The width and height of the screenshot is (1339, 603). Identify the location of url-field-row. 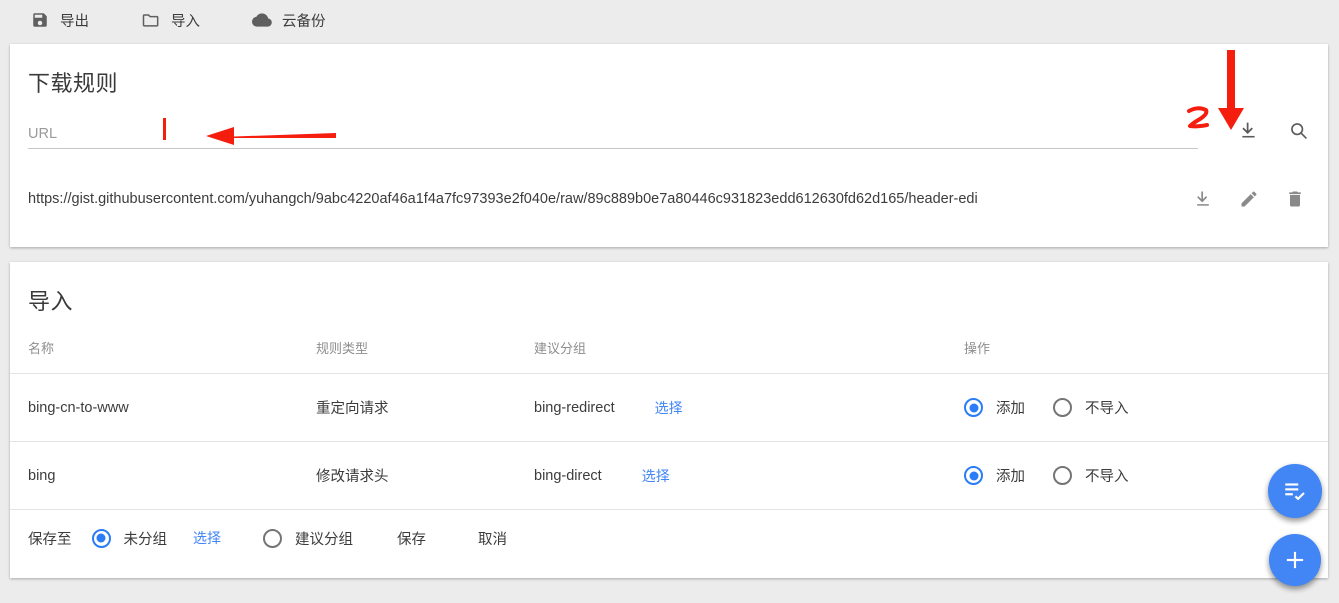
(669, 137).